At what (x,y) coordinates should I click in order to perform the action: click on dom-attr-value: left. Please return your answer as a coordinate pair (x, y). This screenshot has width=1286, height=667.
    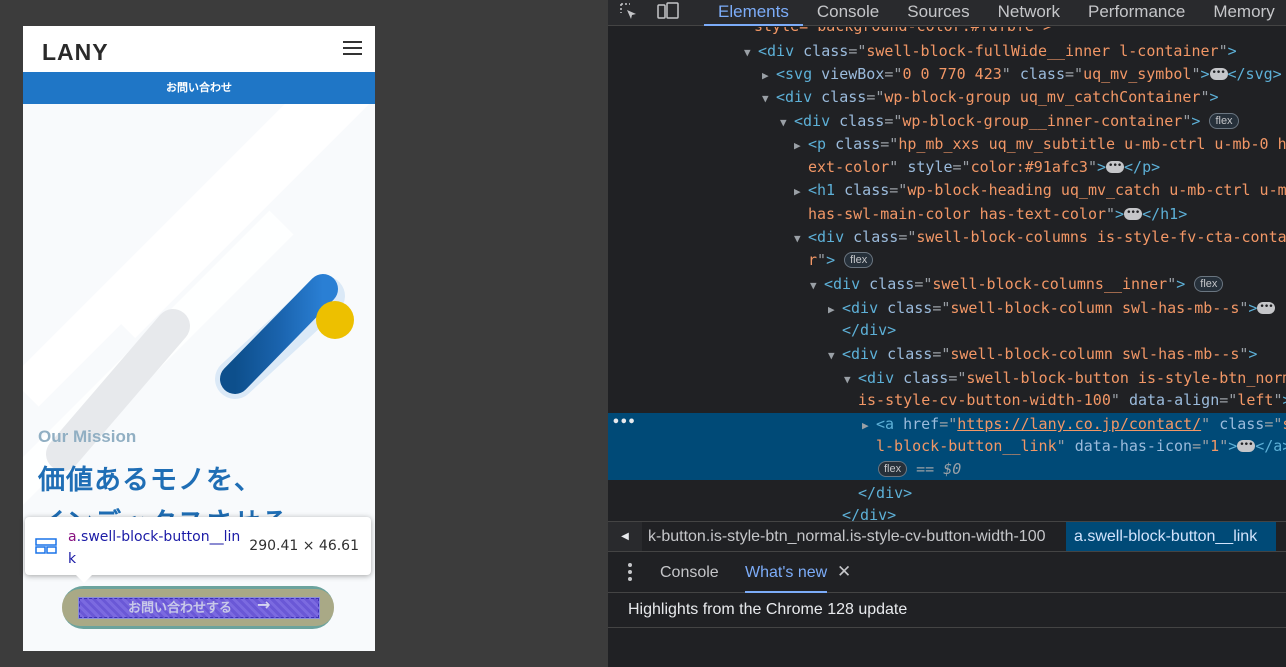
    Looking at the image, I should click on (1255, 400).